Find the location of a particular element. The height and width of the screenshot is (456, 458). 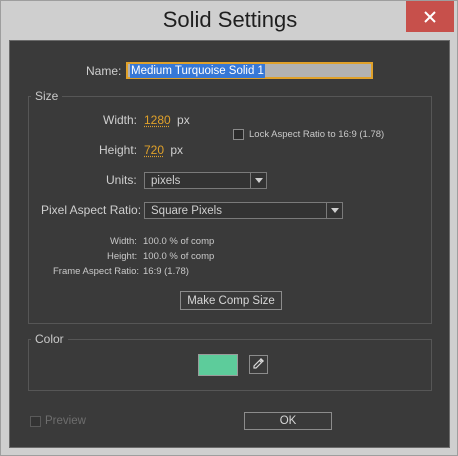

pixel-aspect-ratio-label: Pixel Aspect Ratio: is located at coordinates (91, 210).